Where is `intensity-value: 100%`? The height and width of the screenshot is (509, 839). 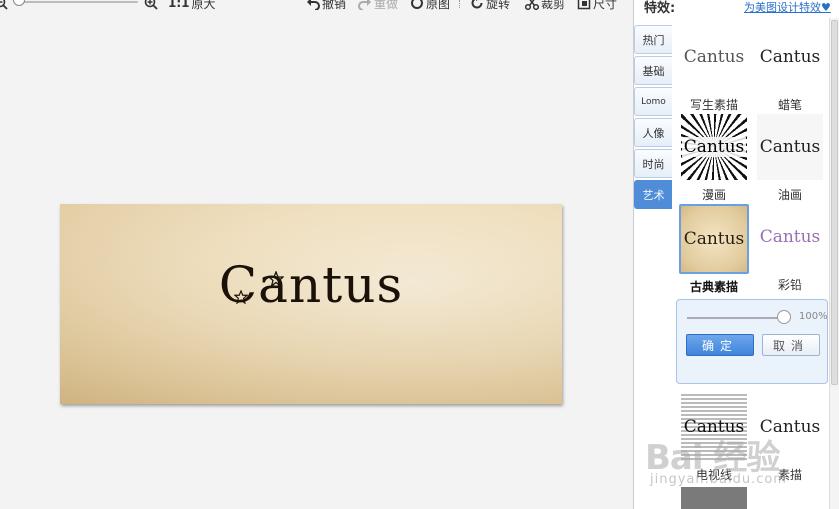 intensity-value: 100% is located at coordinates (813, 316).